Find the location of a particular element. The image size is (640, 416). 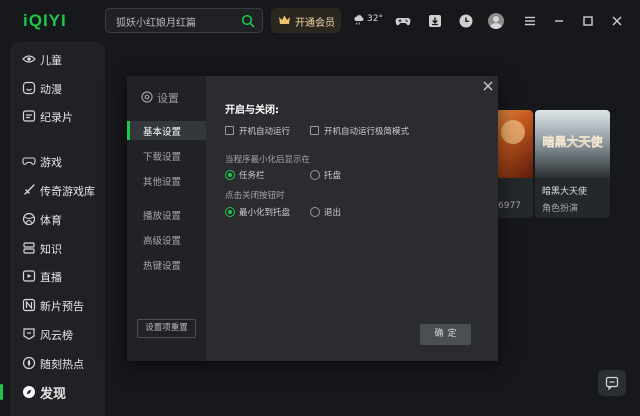

sidebar-item-legend-games: 传奇游戏库 is located at coordinates (57, 190).